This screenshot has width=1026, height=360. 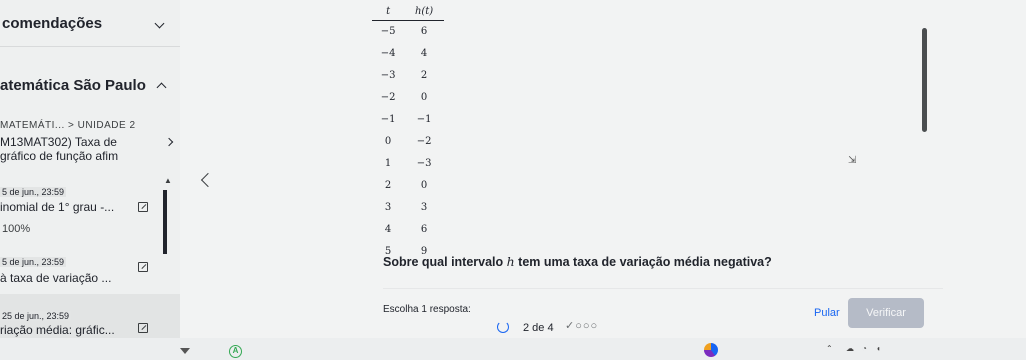 I want to click on previous-arrow-icon, so click(x=208, y=180).